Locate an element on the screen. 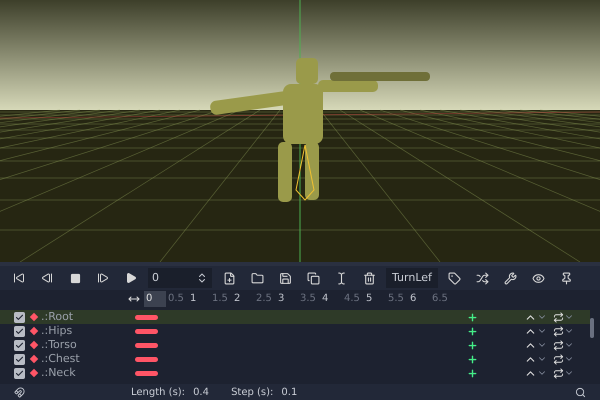  timeline-tick: 2.5 is located at coordinates (264, 299).